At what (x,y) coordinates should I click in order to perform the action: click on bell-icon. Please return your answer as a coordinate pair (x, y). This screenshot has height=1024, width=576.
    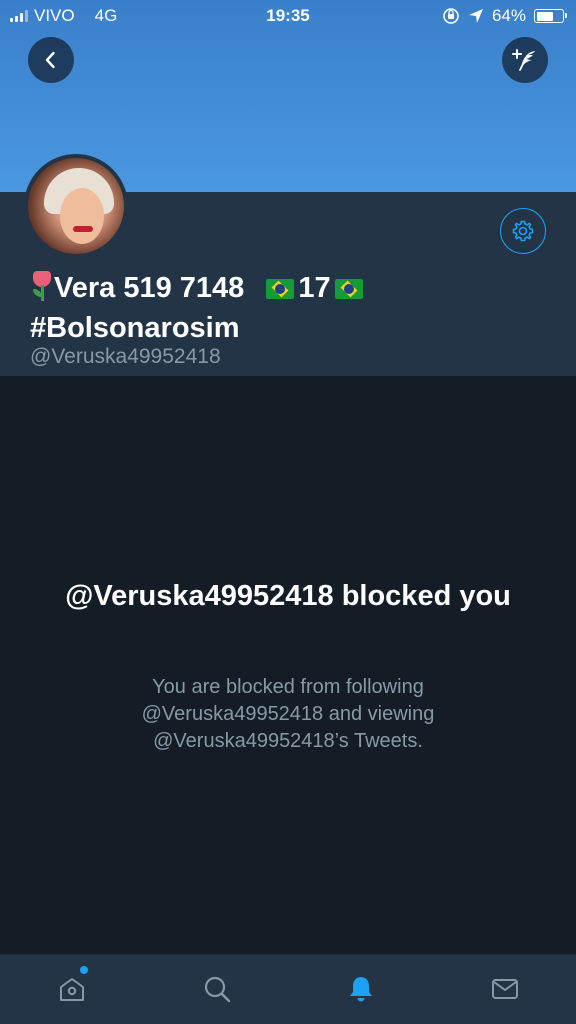
    Looking at the image, I should click on (361, 989).